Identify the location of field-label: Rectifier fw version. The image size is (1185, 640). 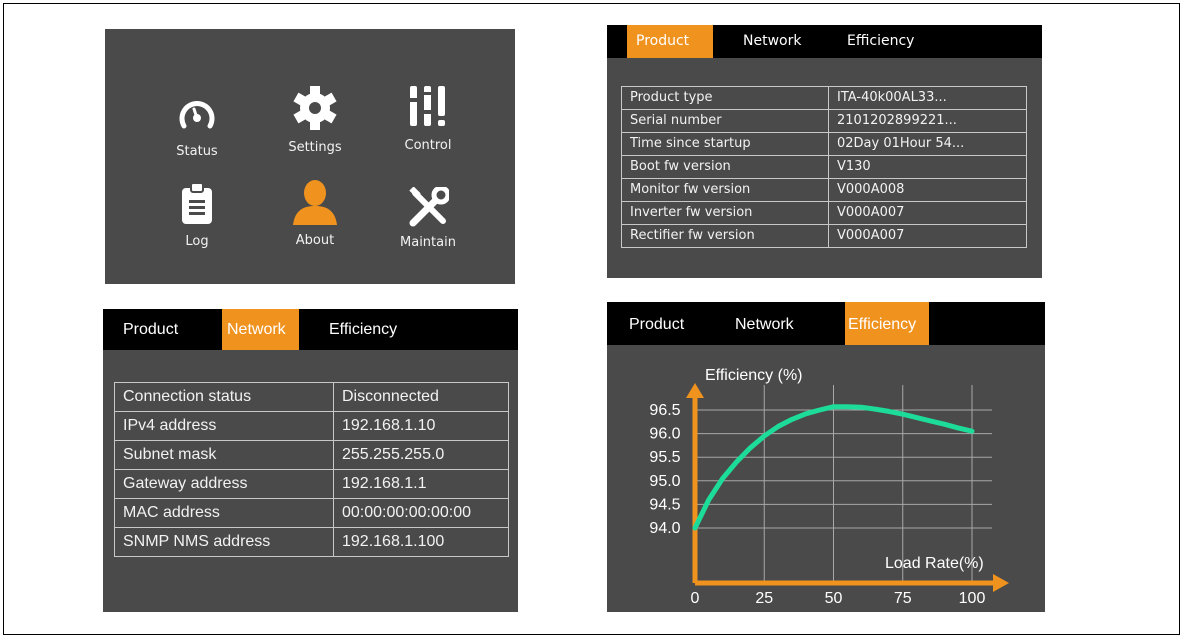
(725, 236).